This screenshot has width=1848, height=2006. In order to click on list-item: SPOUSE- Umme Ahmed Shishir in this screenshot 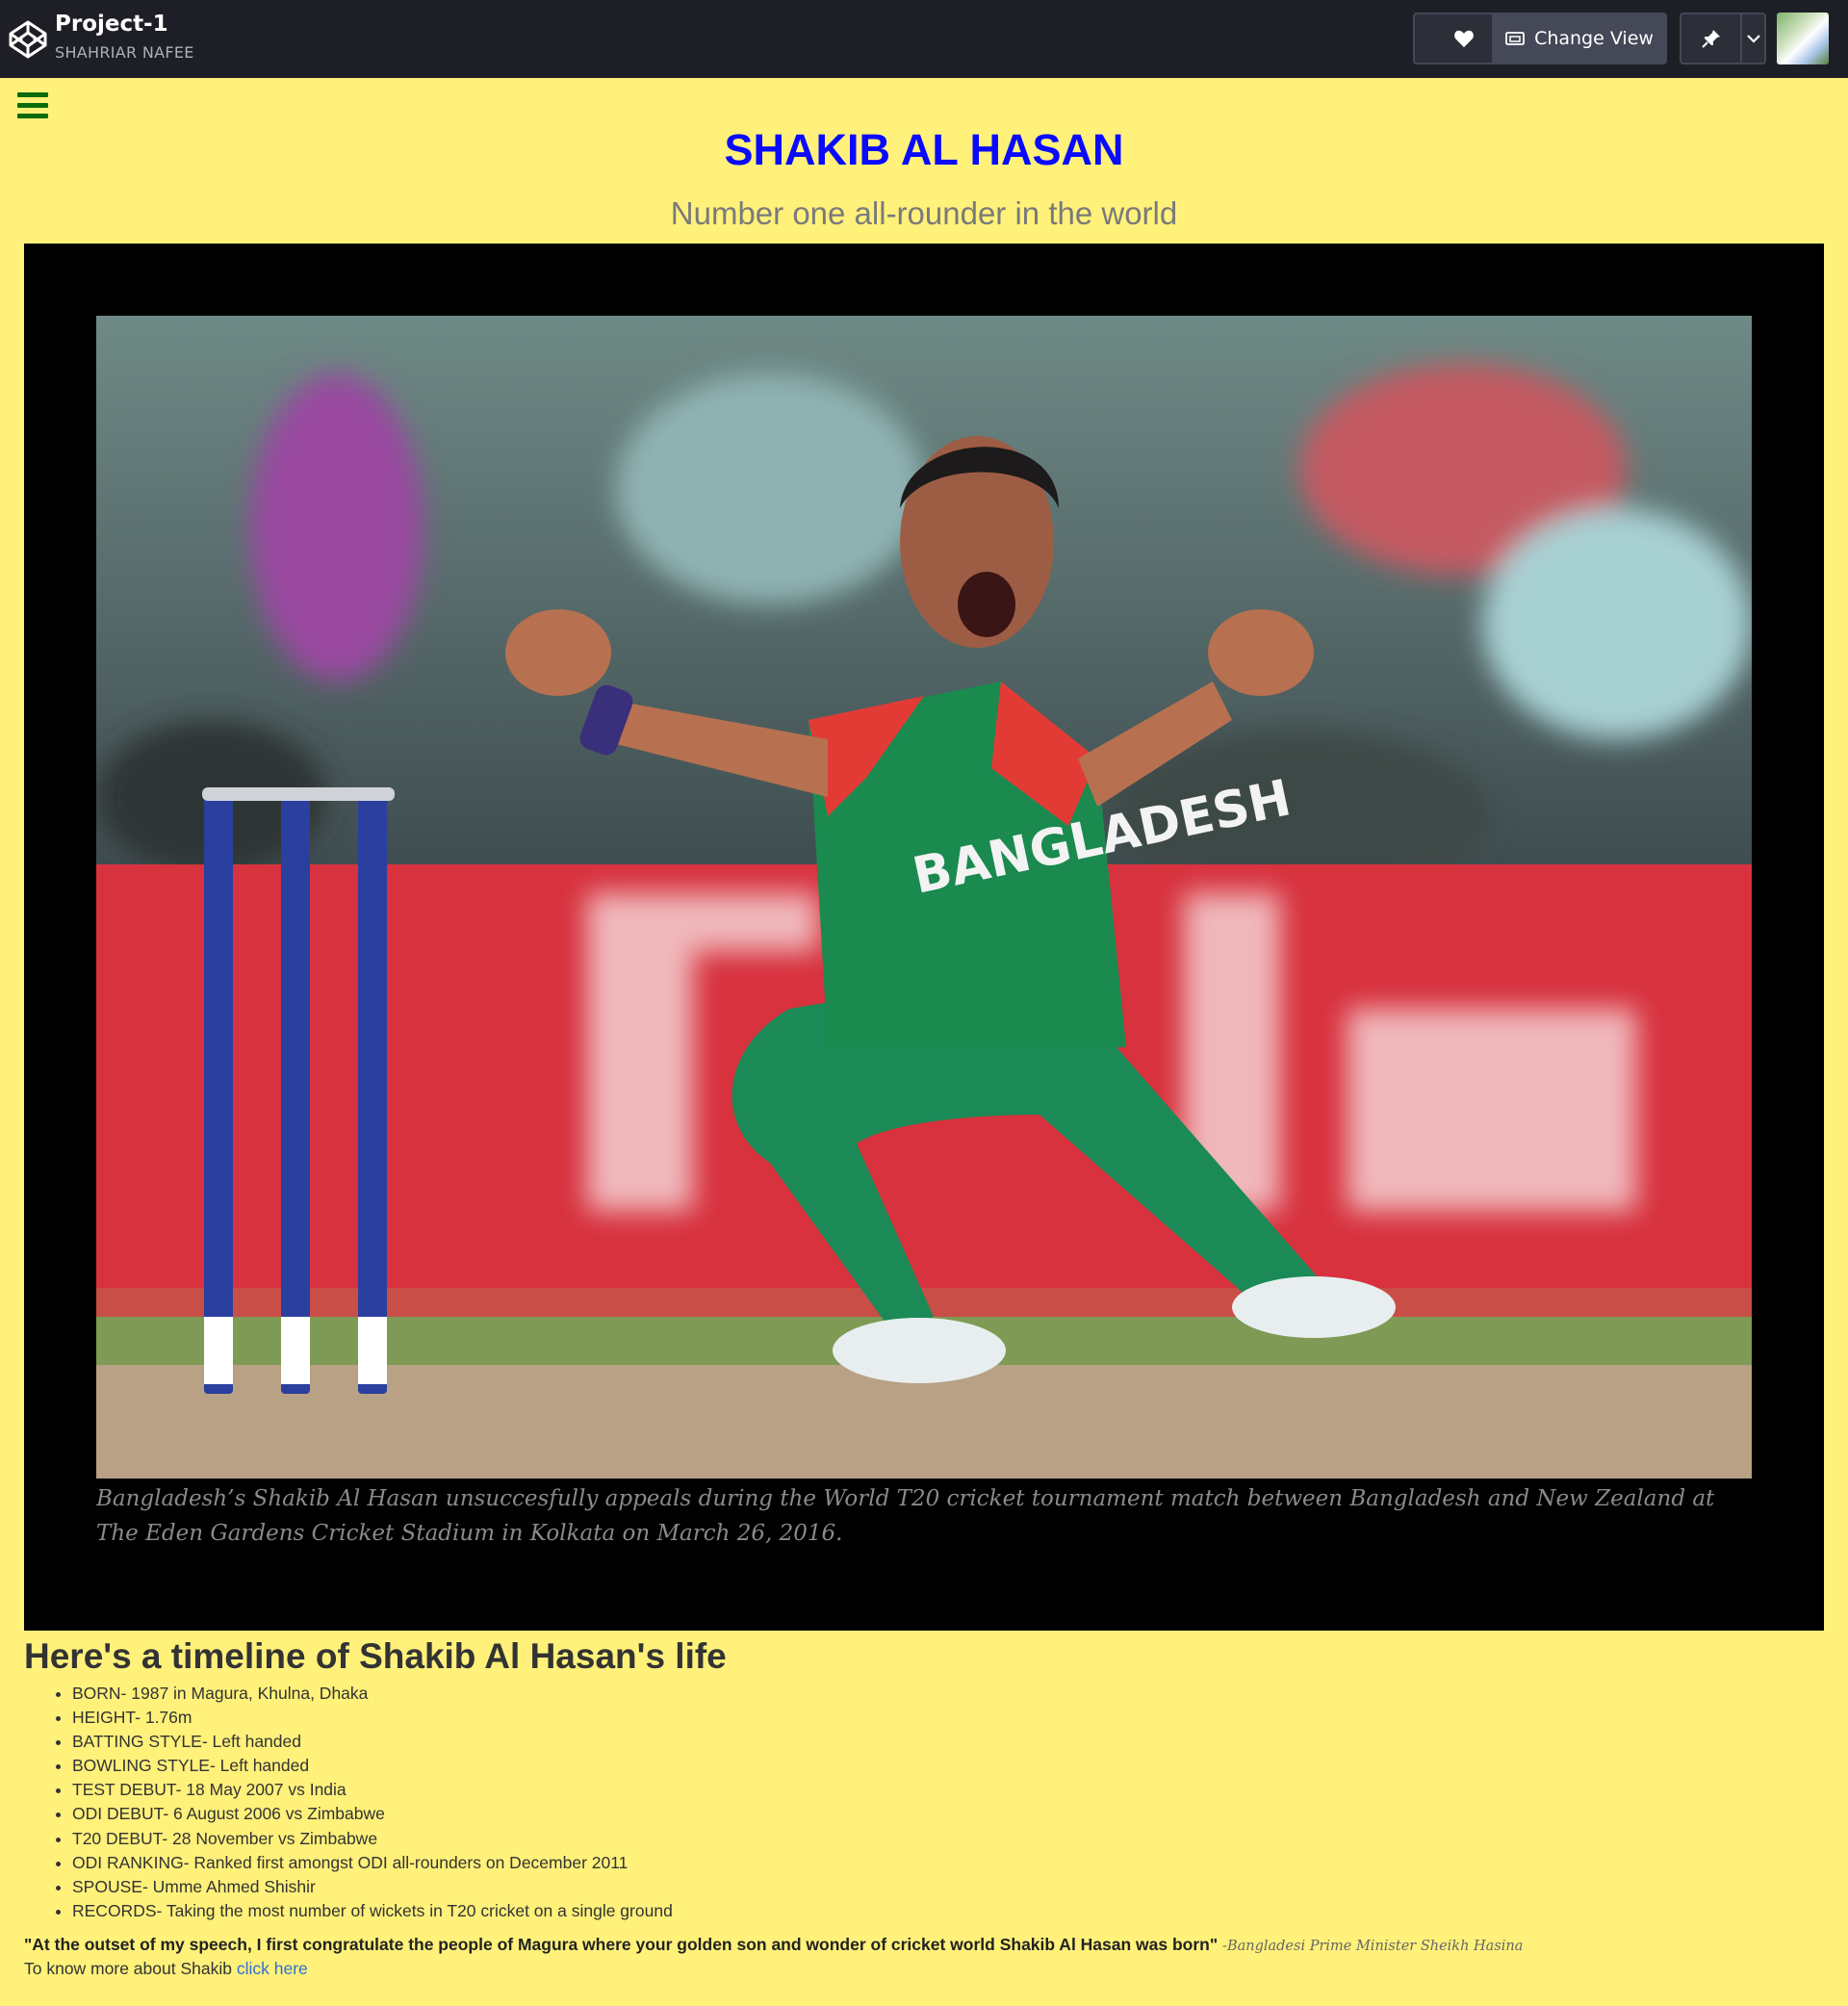, I will do `click(372, 1887)`.